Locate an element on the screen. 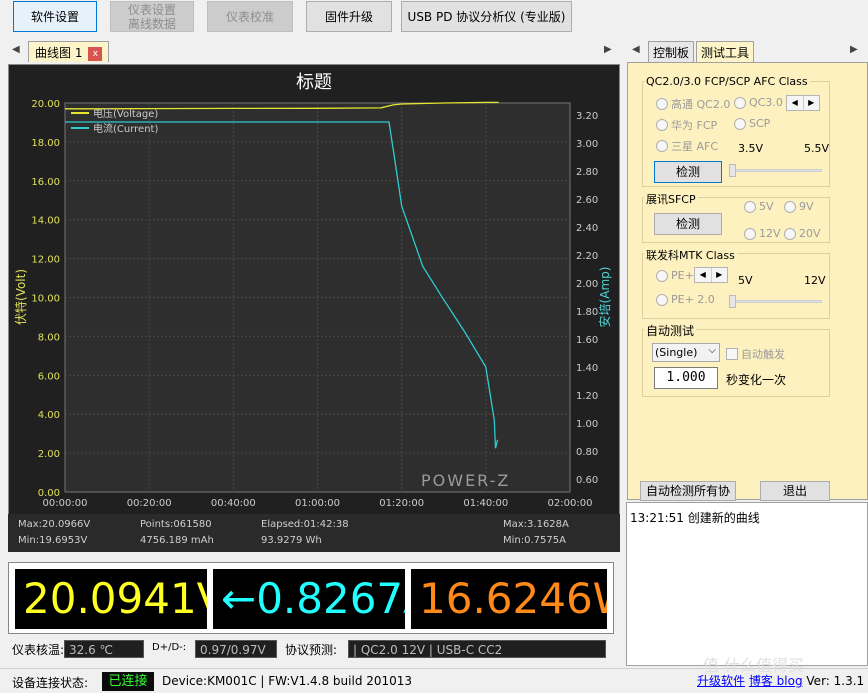 This screenshot has height=693, width=868. radio-huawei: 华为 FCP is located at coordinates (686, 125).